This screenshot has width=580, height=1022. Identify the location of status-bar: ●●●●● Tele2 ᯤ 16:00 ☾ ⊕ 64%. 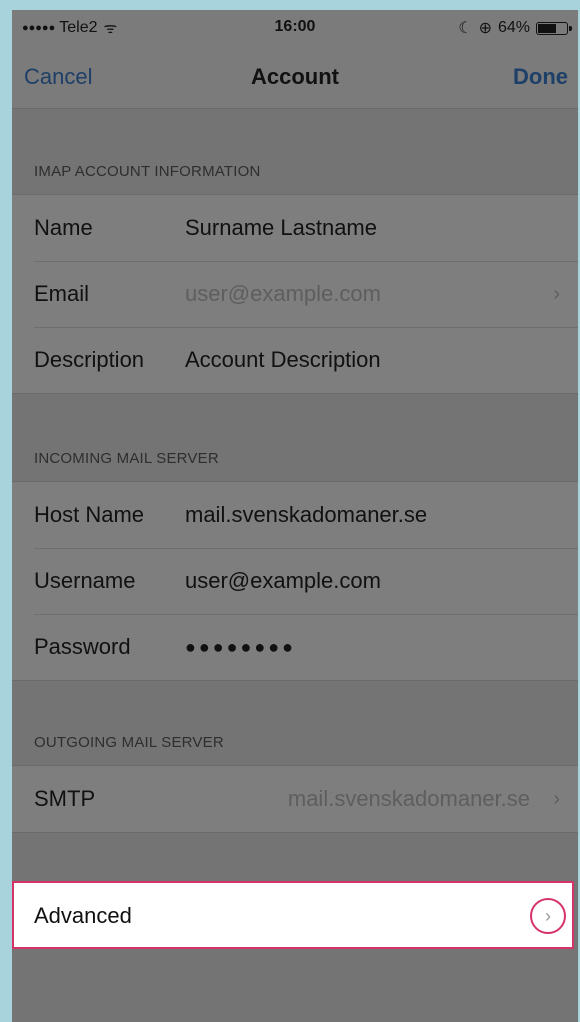
(295, 28).